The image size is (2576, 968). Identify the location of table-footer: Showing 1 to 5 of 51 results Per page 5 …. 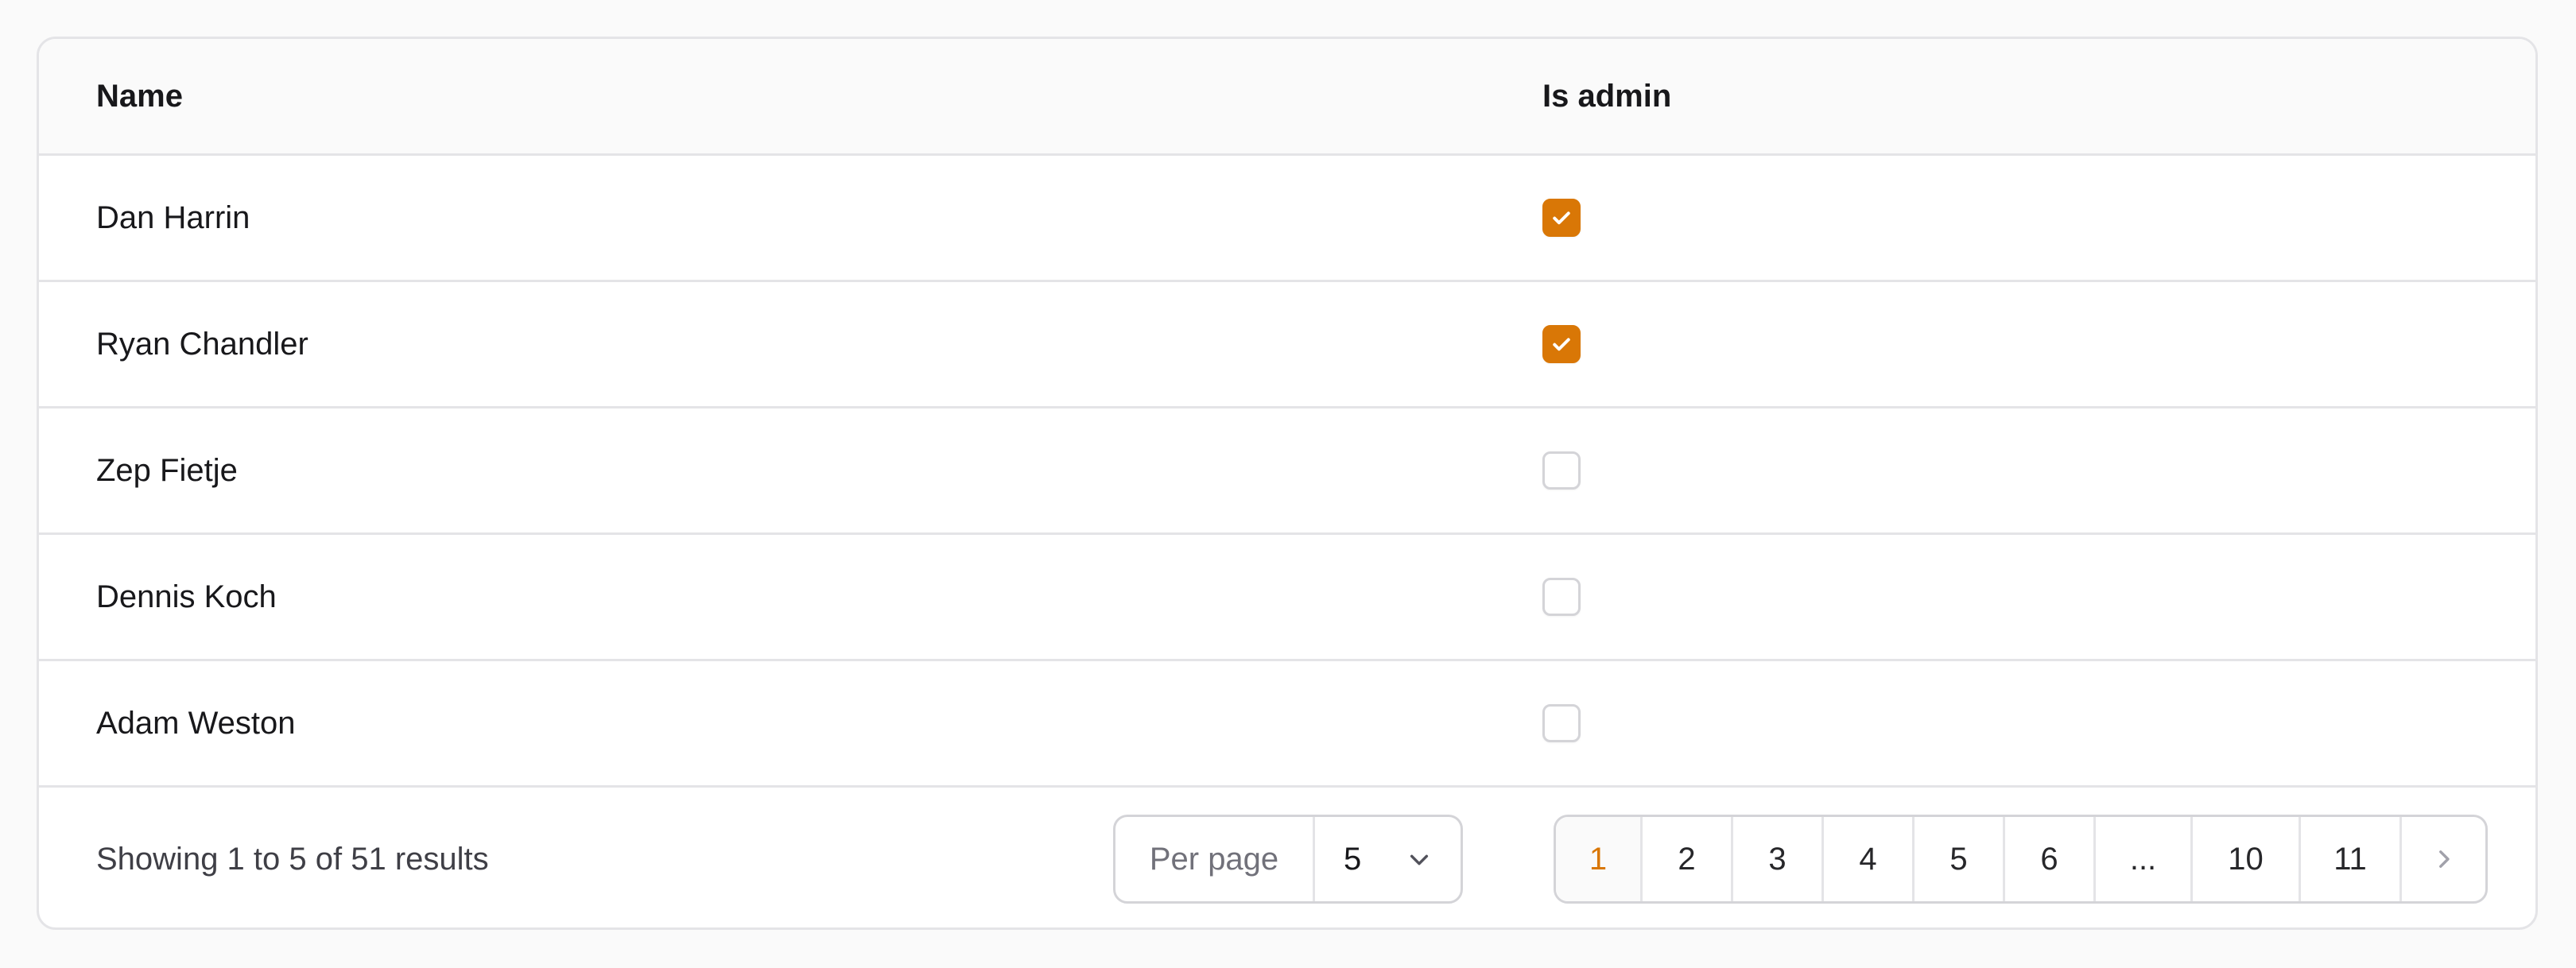
(1287, 858).